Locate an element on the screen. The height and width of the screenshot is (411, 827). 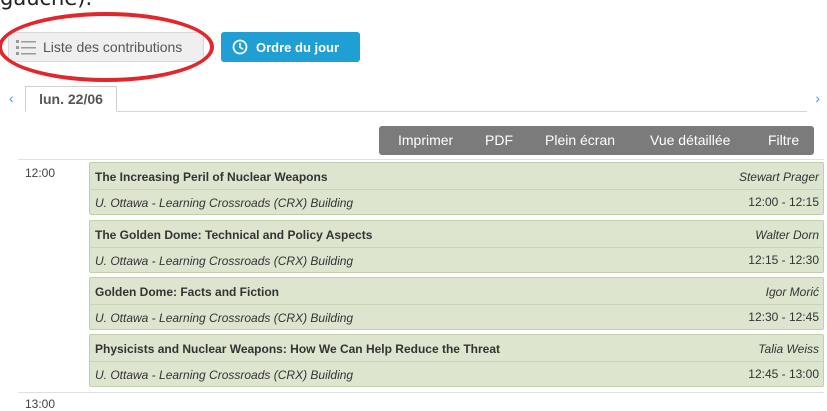
fullscreen-button: Plein écran is located at coordinates (580, 140).